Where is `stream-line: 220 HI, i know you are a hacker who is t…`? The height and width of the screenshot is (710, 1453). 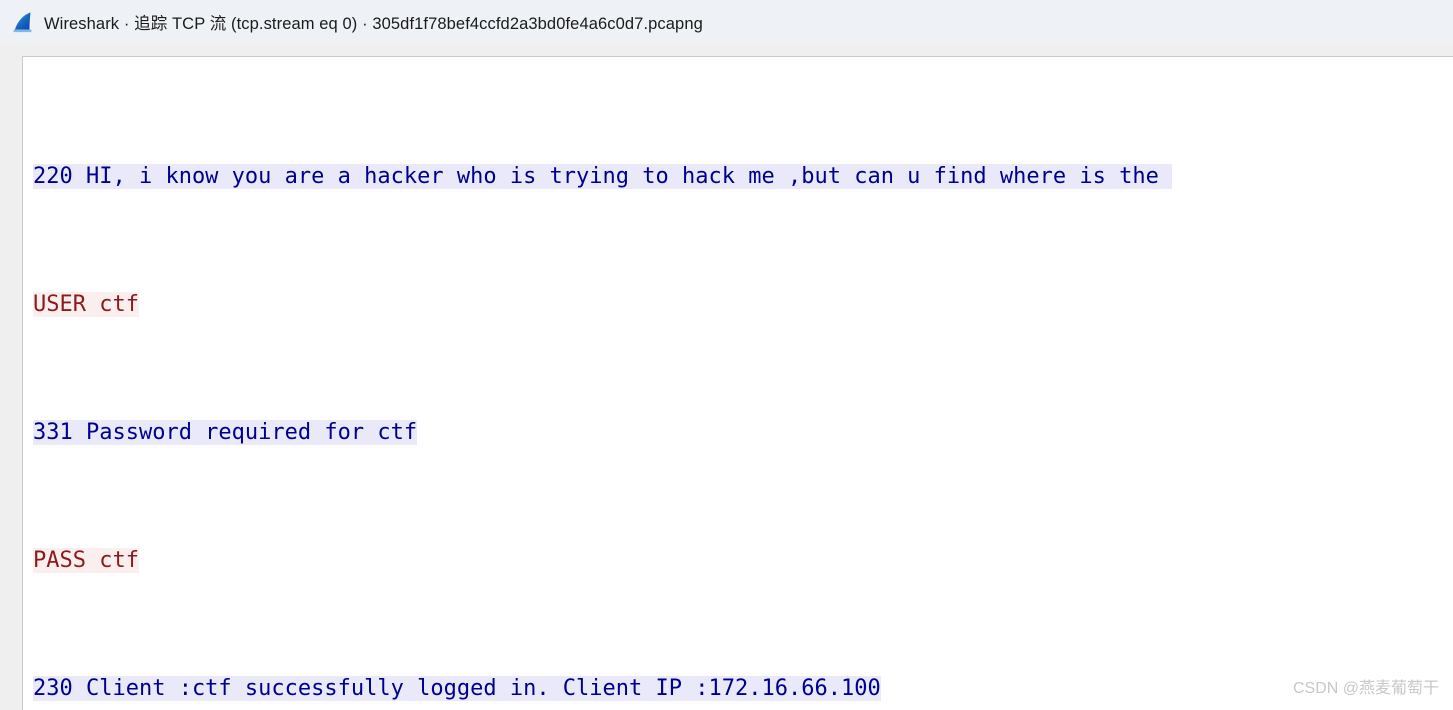
stream-line: 220 HI, i know you are a hacker who is t… is located at coordinates (743, 177).